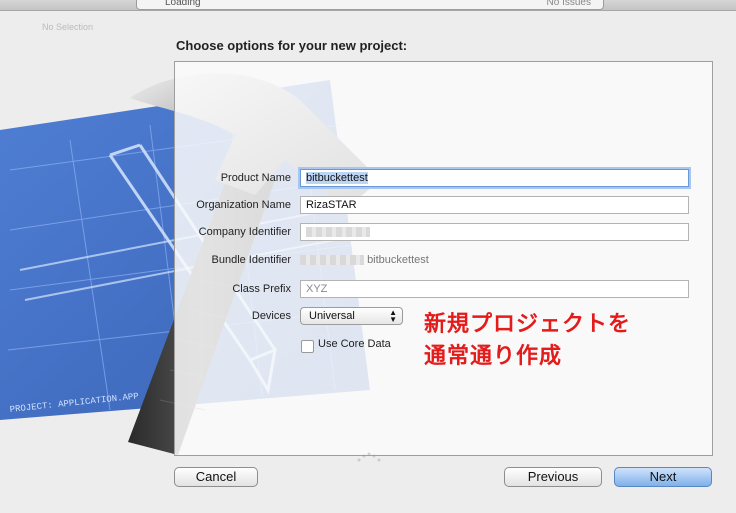 This screenshot has height=513, width=736. I want to click on sheet-heading: Choose options for your new project:, so click(292, 45).